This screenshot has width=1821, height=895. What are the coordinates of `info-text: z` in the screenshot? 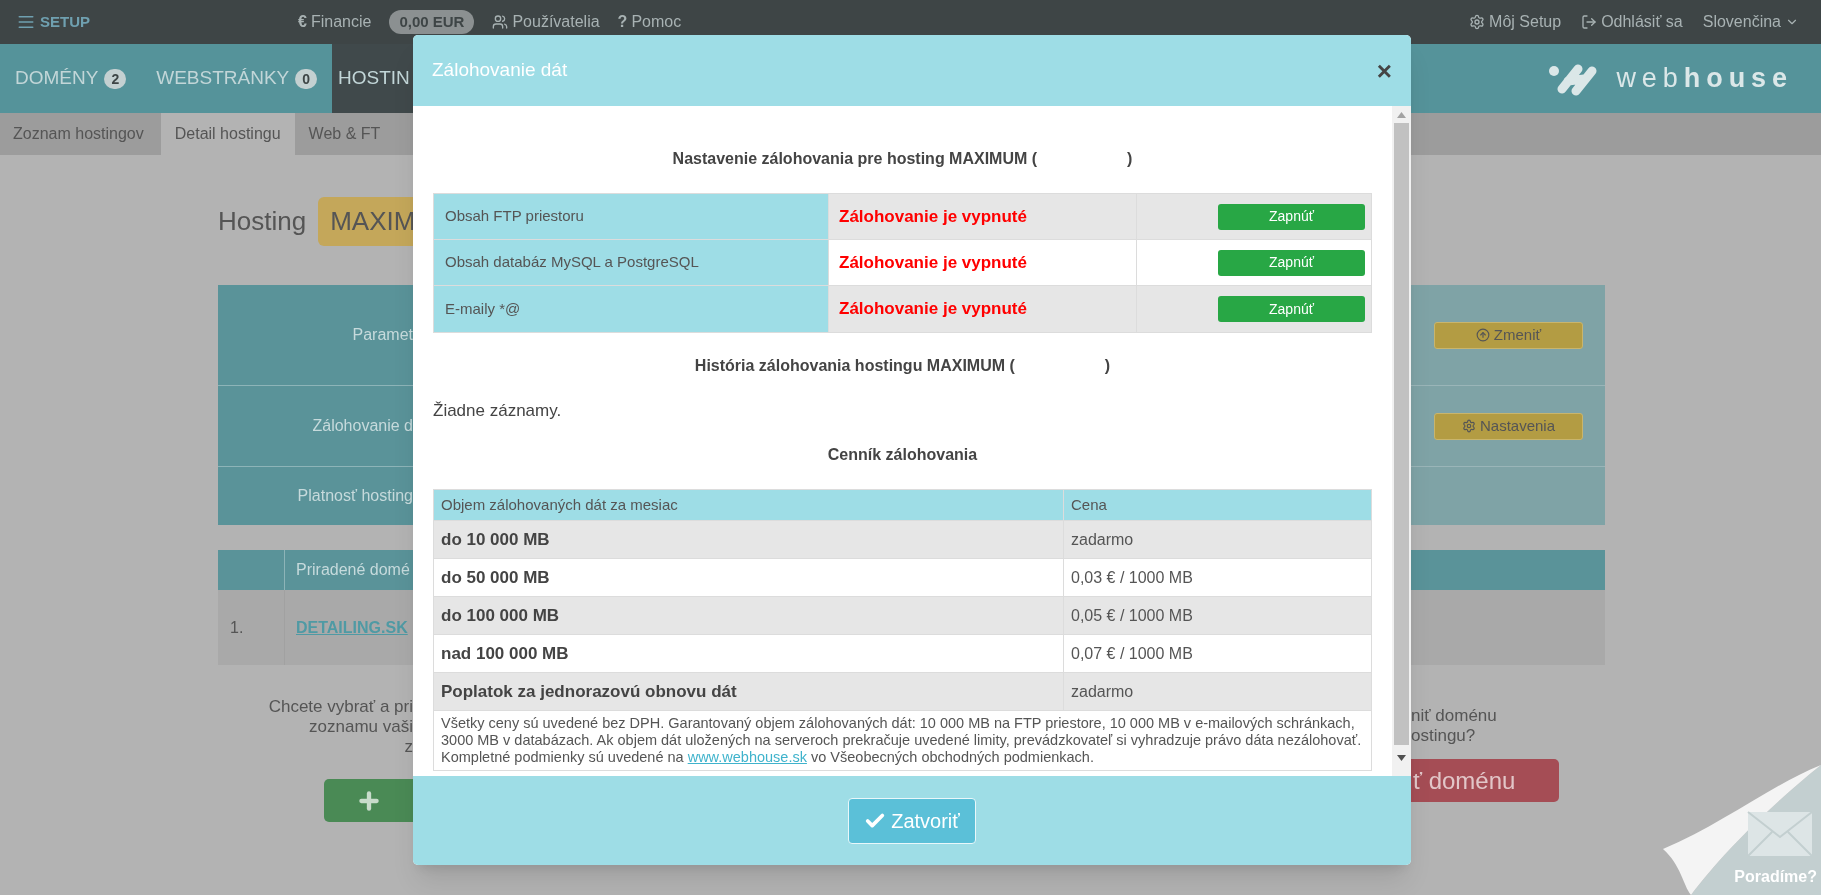 It's located at (408, 747).